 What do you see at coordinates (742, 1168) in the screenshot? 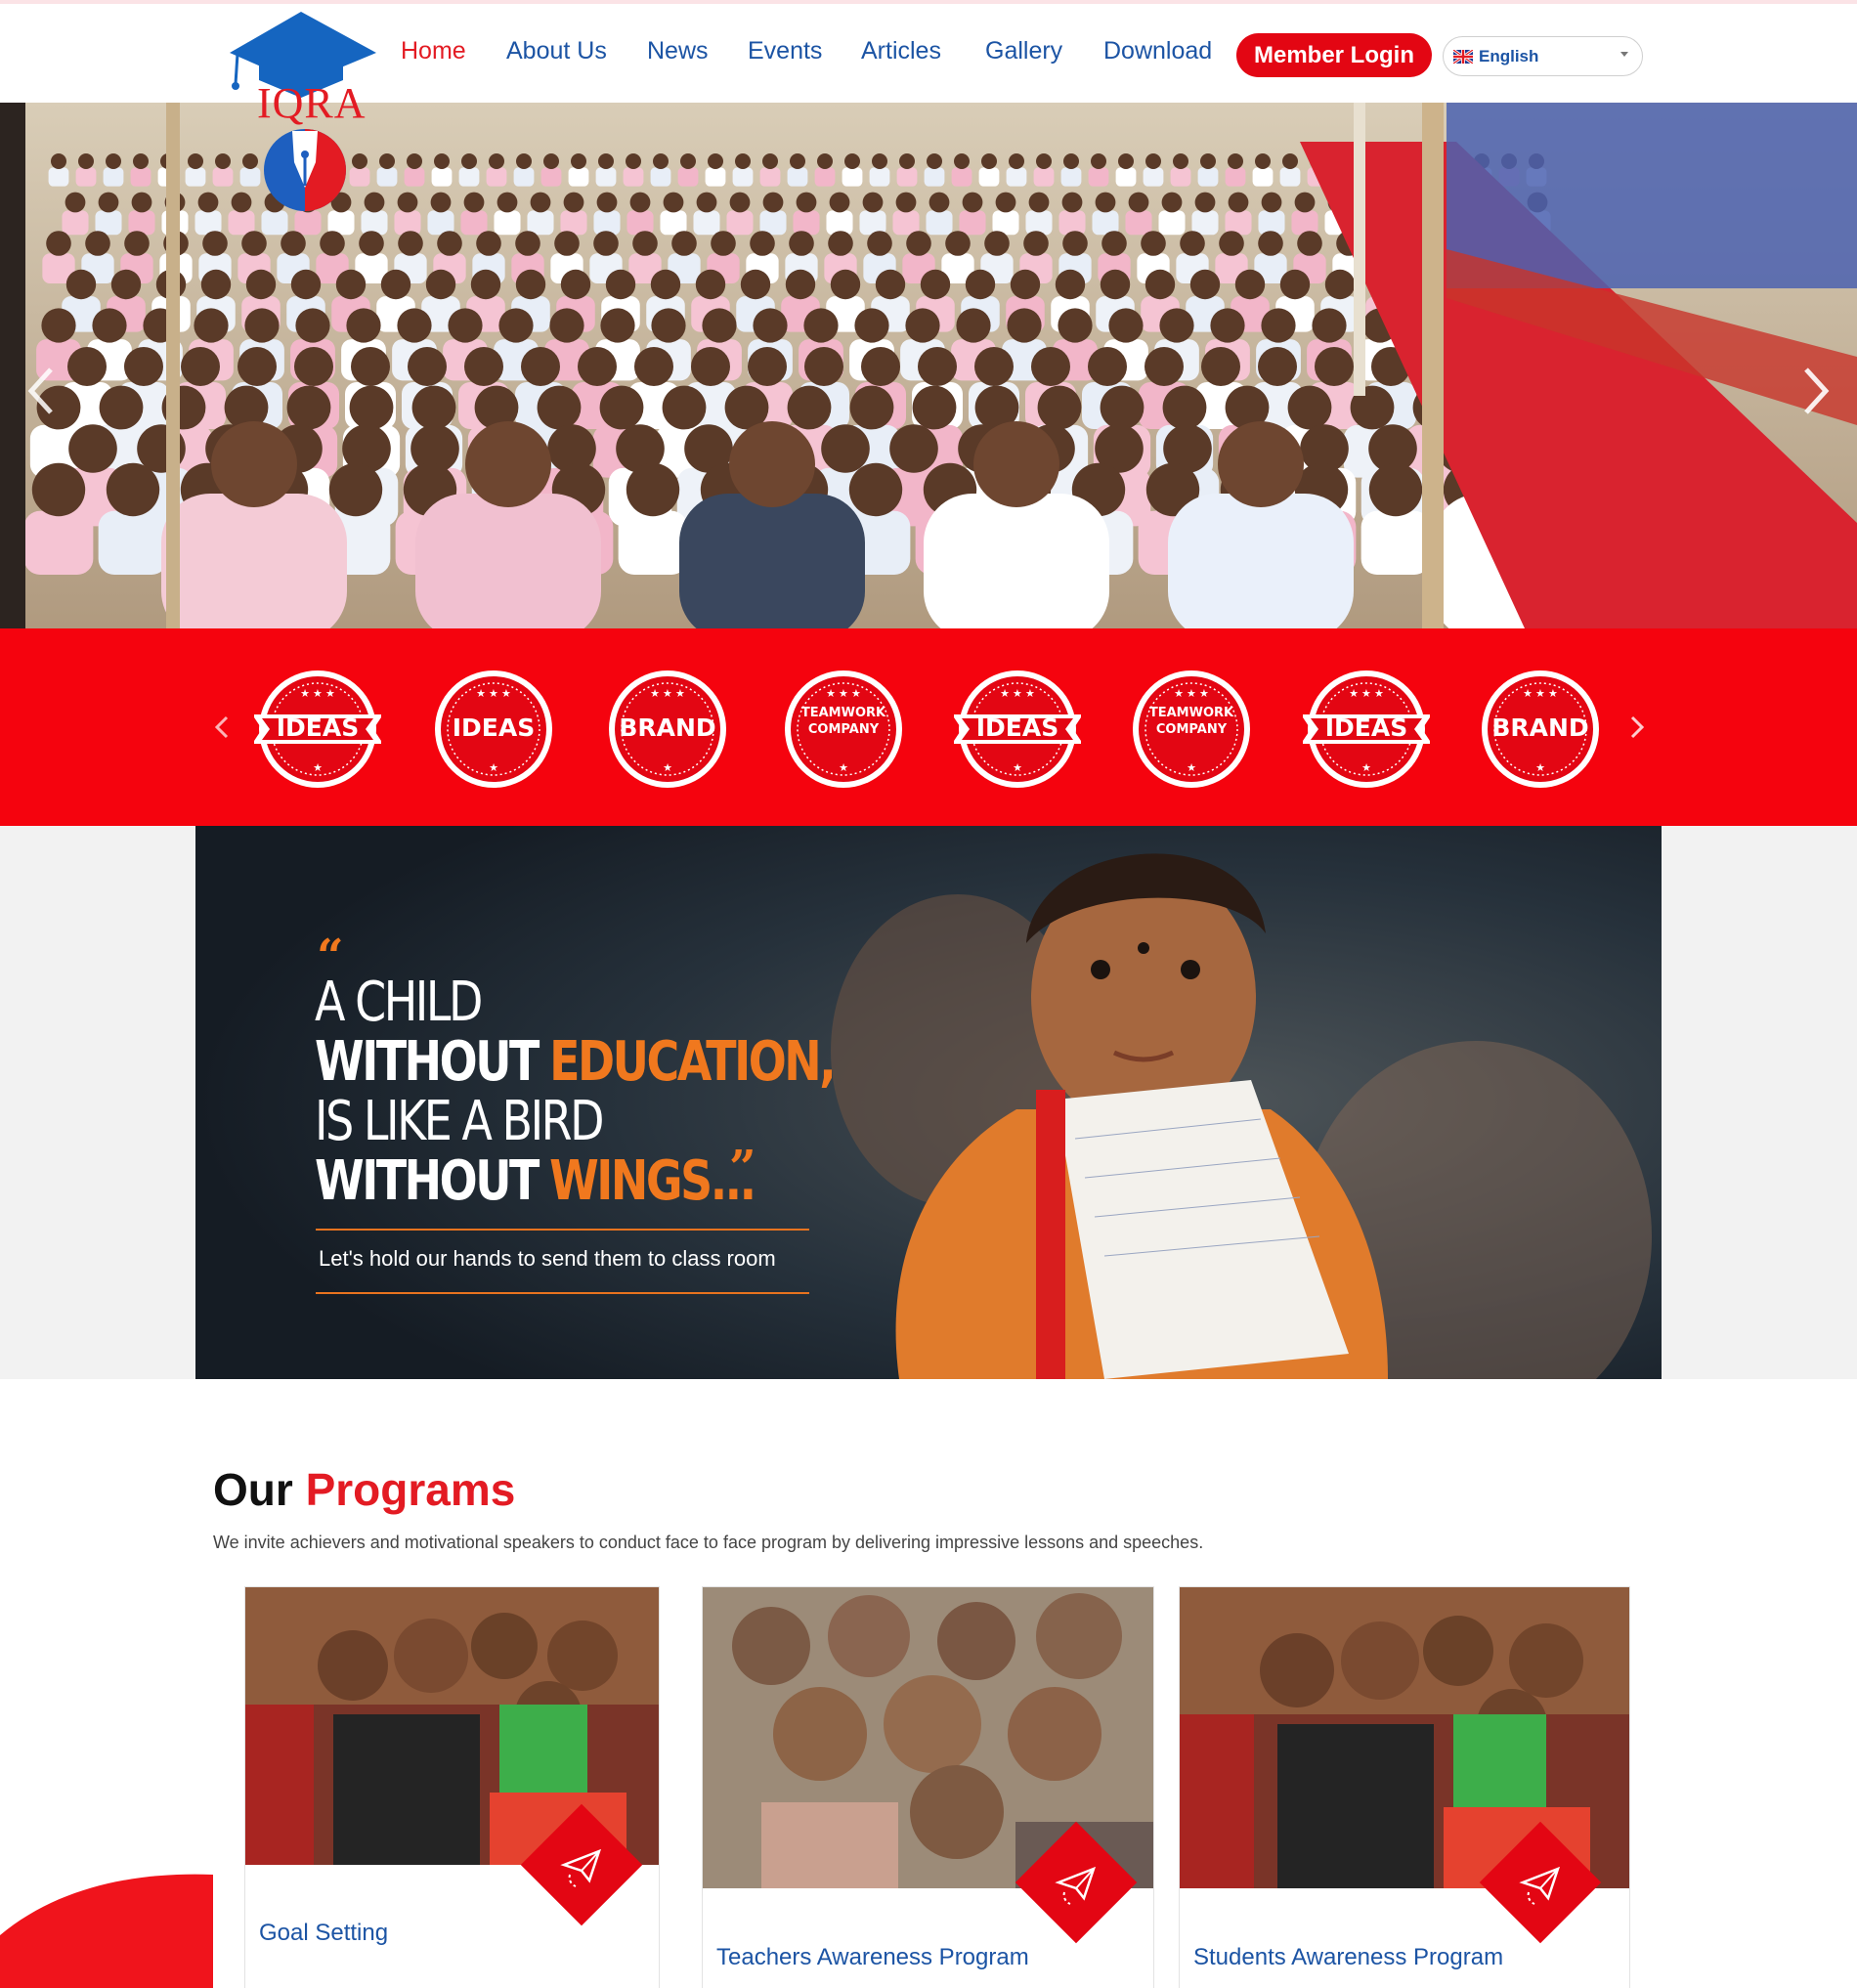
I see `close-quote-icon: ”` at bounding box center [742, 1168].